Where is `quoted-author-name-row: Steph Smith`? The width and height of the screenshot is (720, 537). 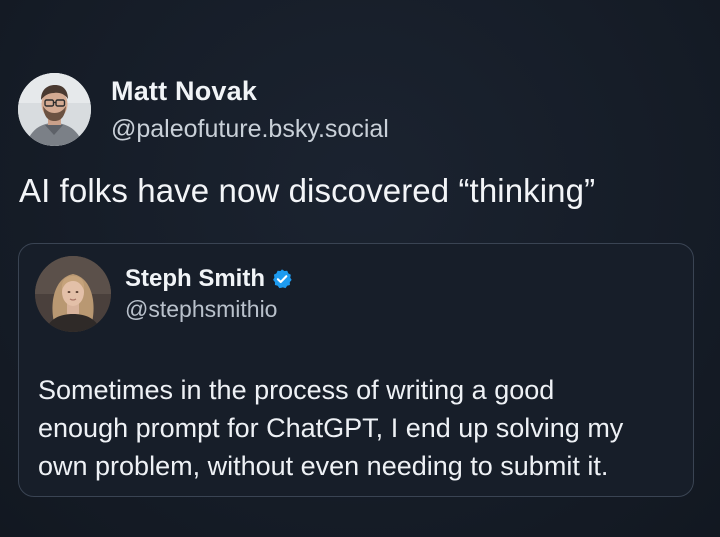 quoted-author-name-row: Steph Smith is located at coordinates (209, 279).